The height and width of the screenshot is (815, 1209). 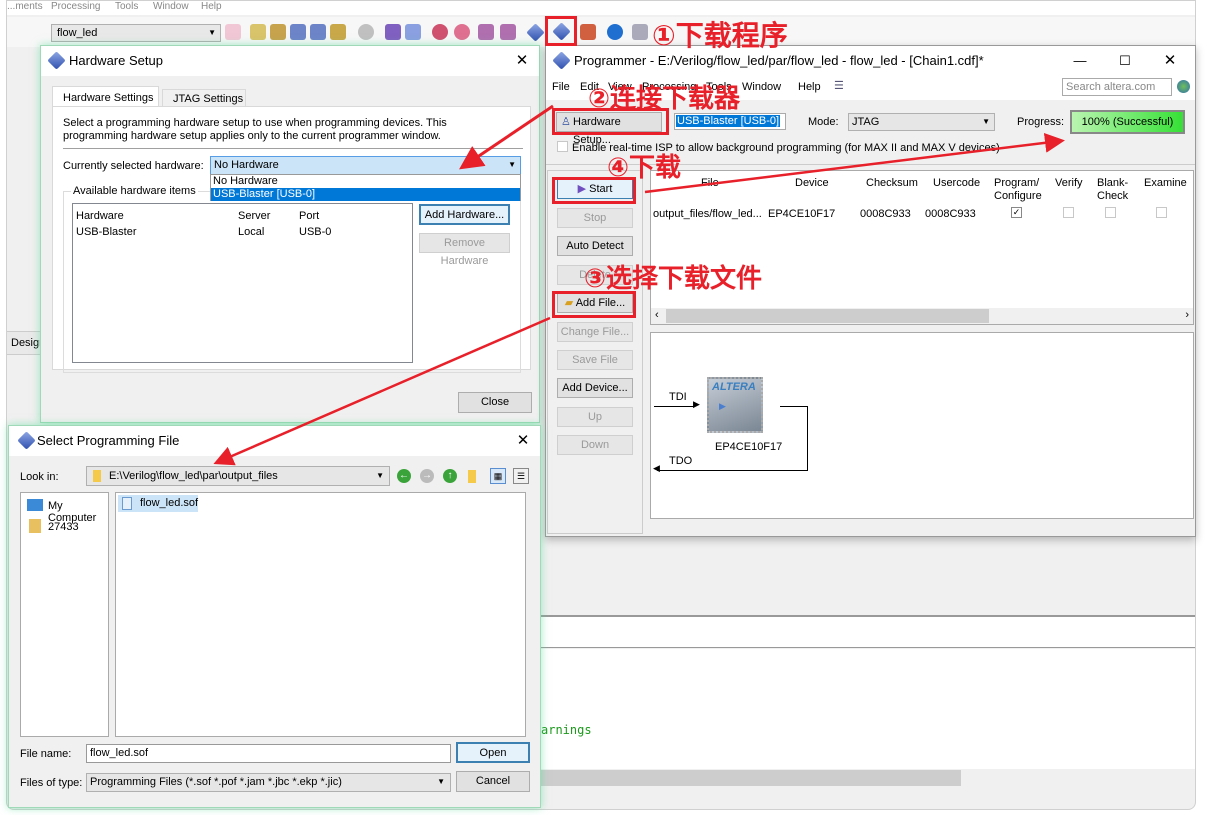 I want to click on arrow-to-progress, so click(x=854, y=163).